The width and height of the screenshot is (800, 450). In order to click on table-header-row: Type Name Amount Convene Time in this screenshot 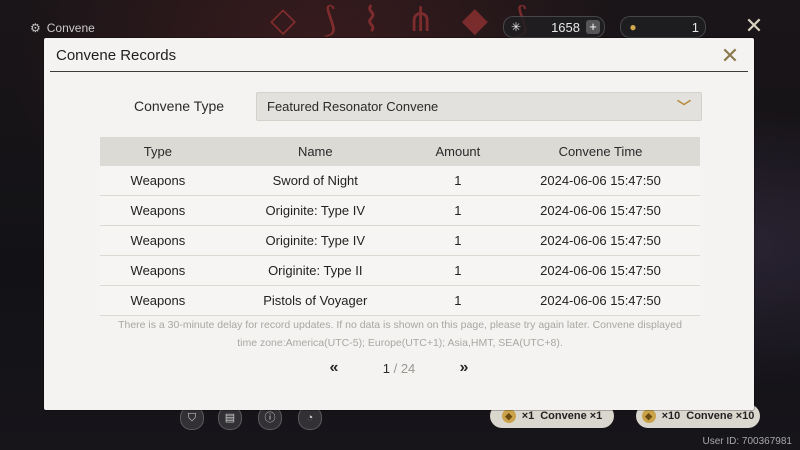, I will do `click(400, 151)`.